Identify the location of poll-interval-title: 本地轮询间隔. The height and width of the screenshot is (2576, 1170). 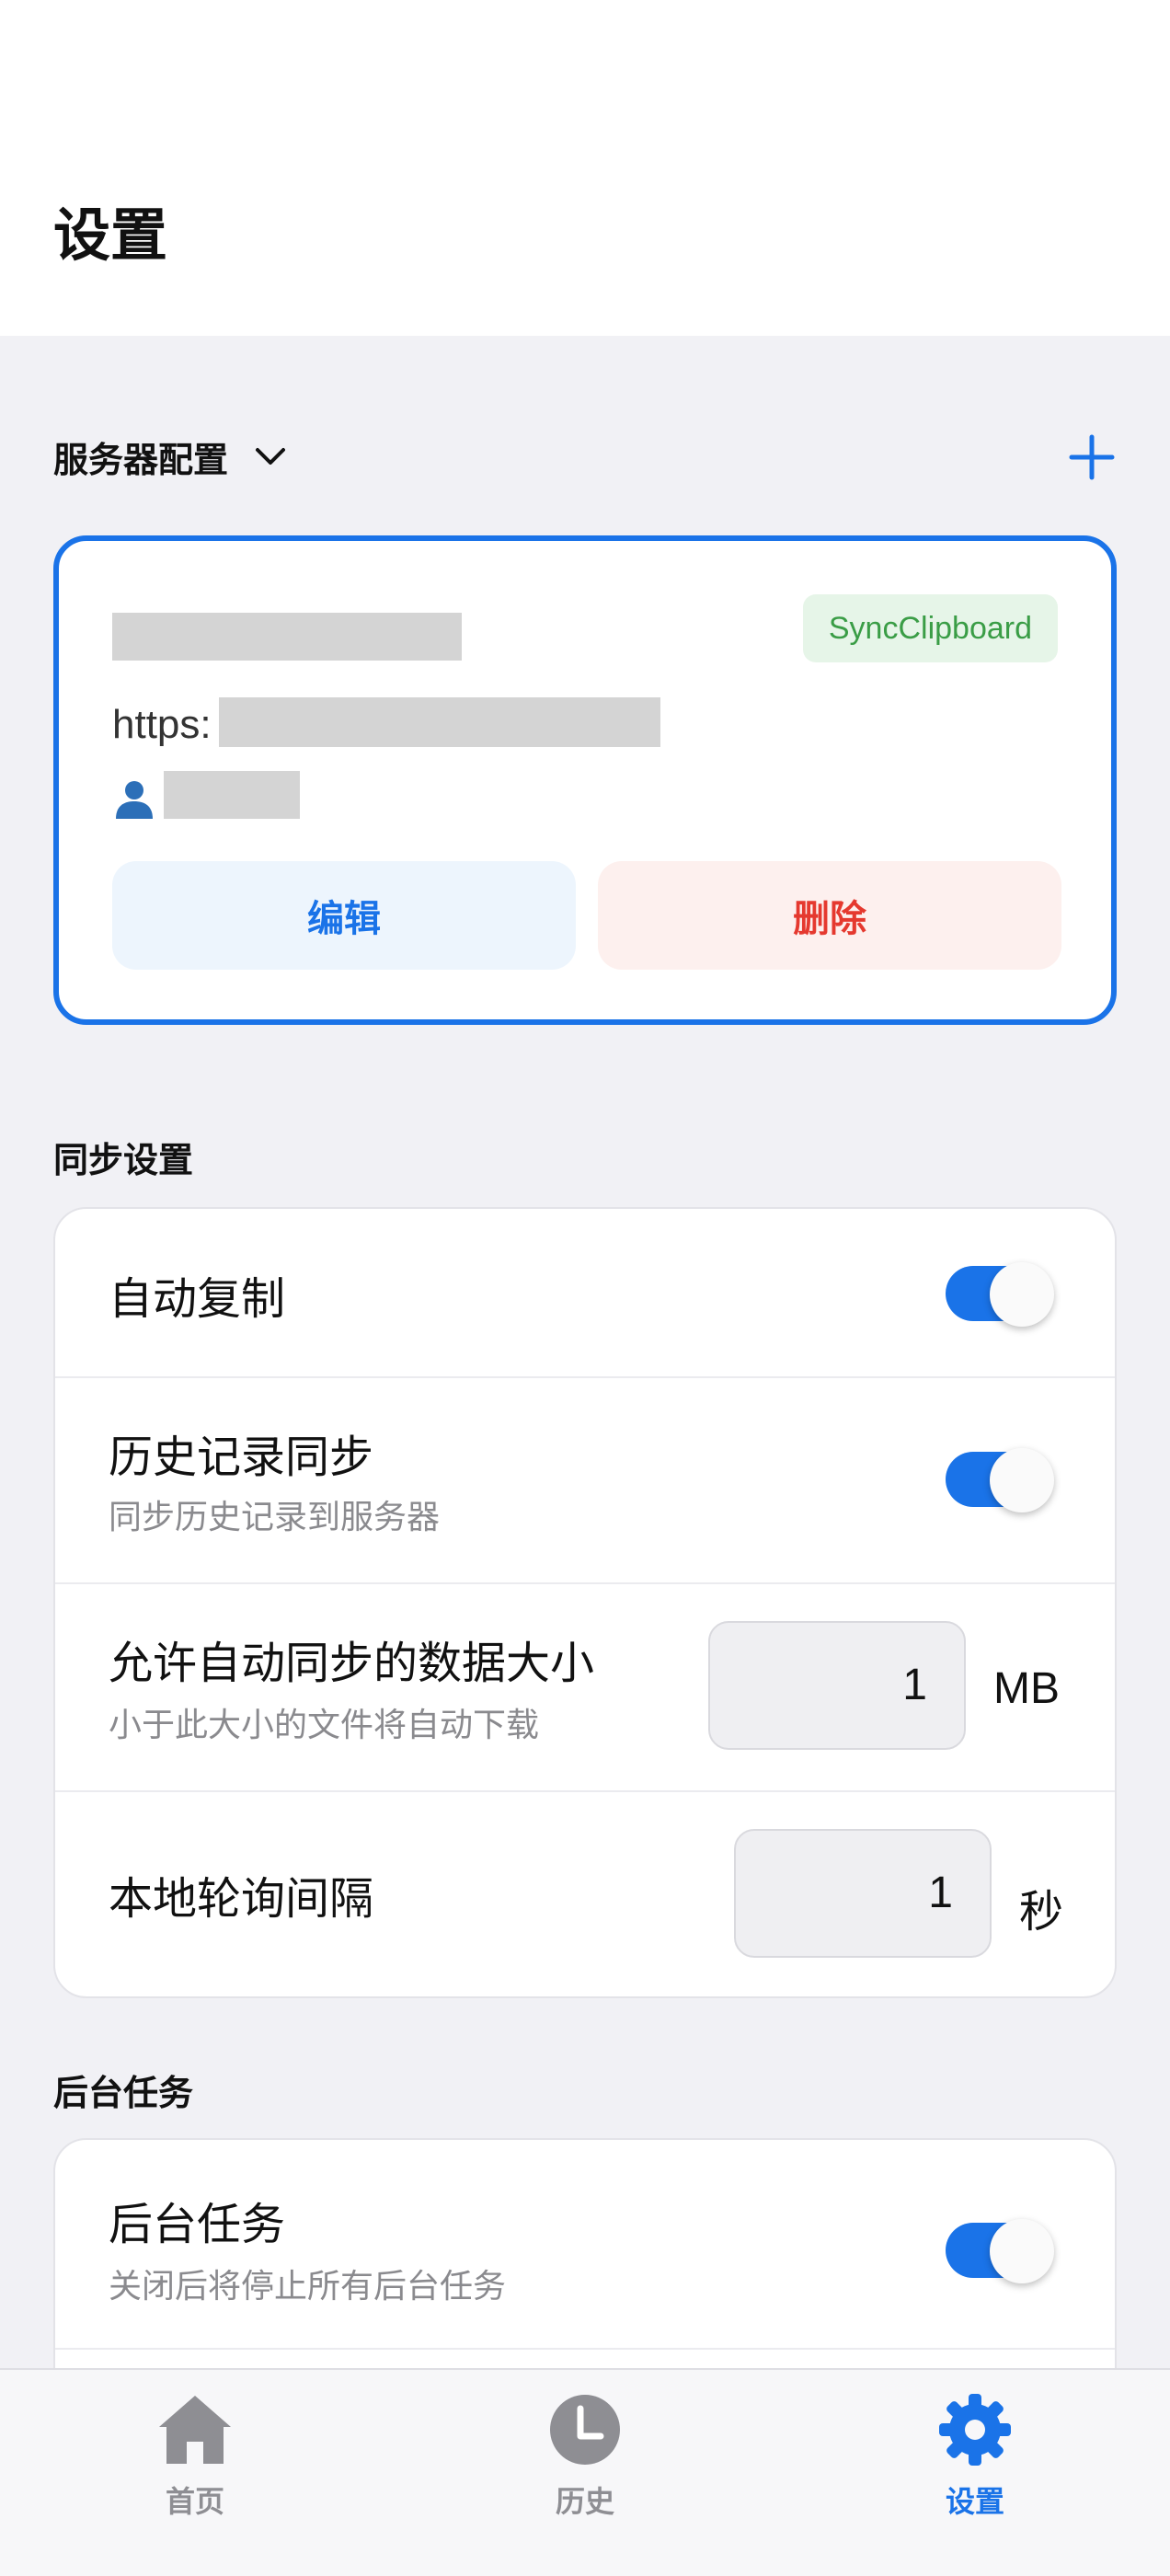
(241, 1899).